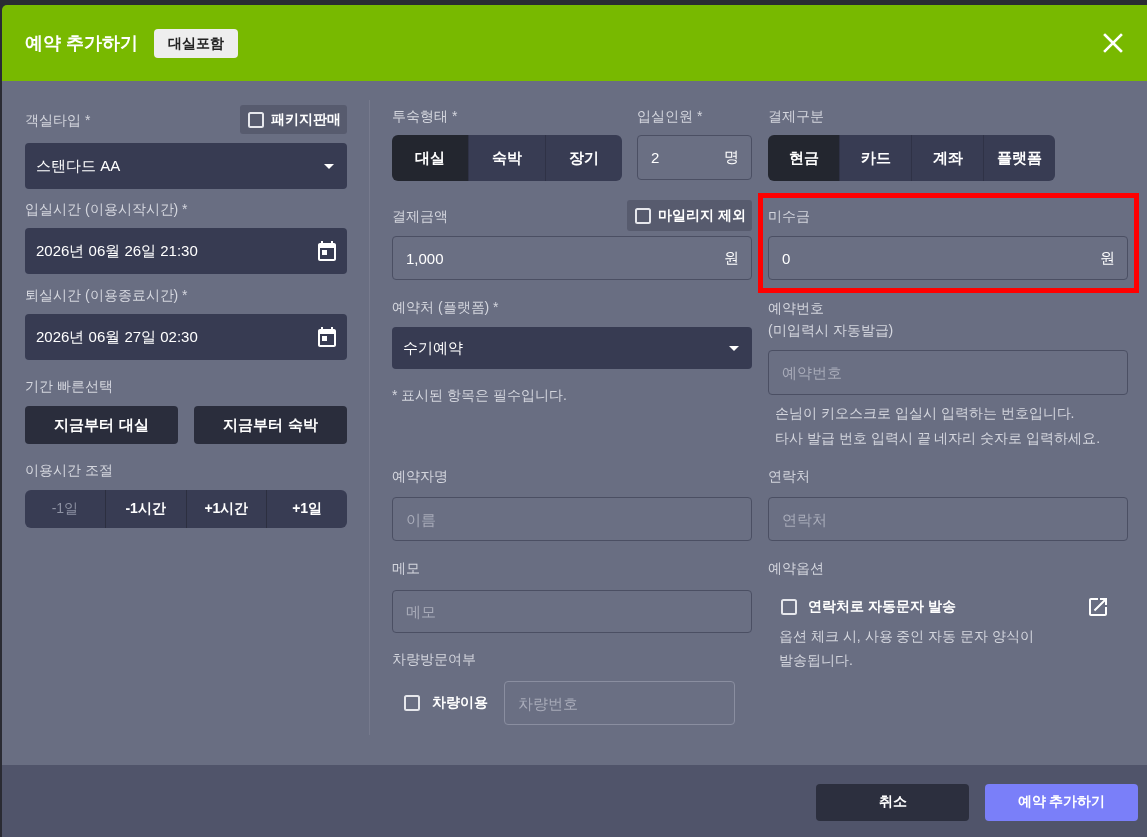  I want to click on room-type-select: 스탠다드 AA, so click(186, 166).